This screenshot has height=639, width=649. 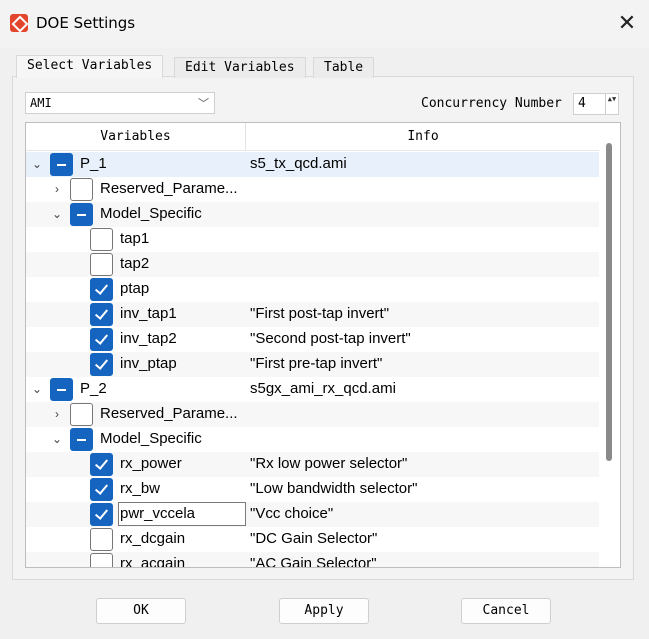 What do you see at coordinates (292, 513) in the screenshot?
I see `row-info: "Vcc choice"` at bounding box center [292, 513].